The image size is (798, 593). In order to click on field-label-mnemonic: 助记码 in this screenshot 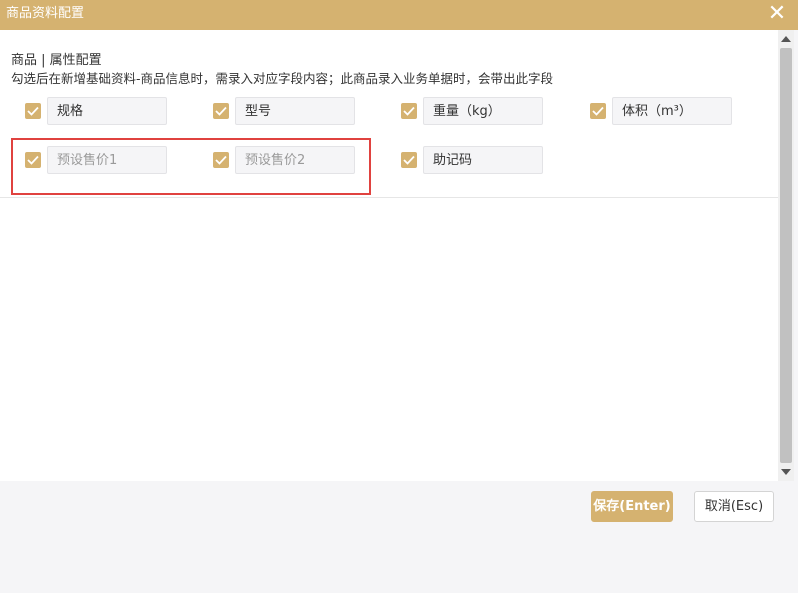, I will do `click(483, 160)`.